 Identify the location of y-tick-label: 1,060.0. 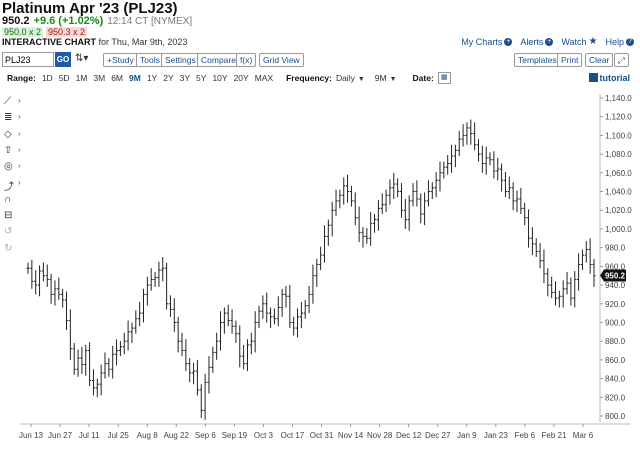
(618, 173).